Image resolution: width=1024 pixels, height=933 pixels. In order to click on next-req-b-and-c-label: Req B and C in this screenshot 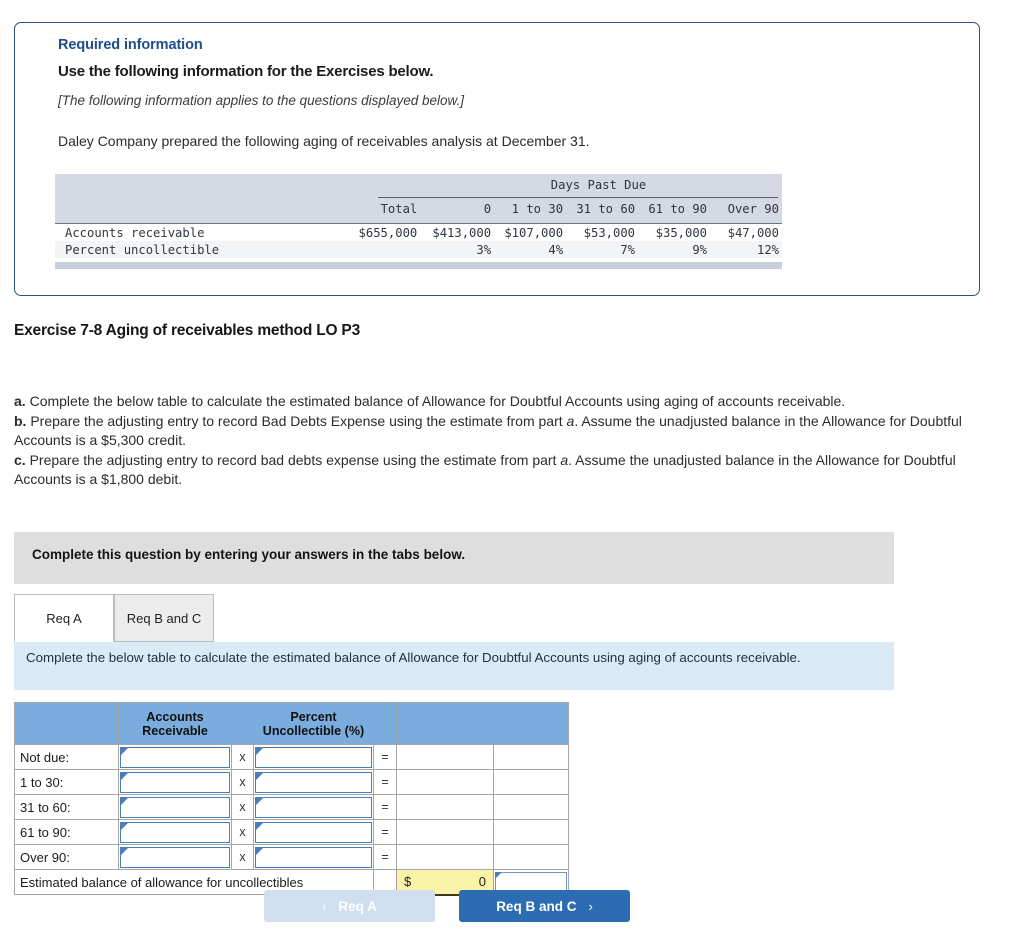, I will do `click(536, 906)`.